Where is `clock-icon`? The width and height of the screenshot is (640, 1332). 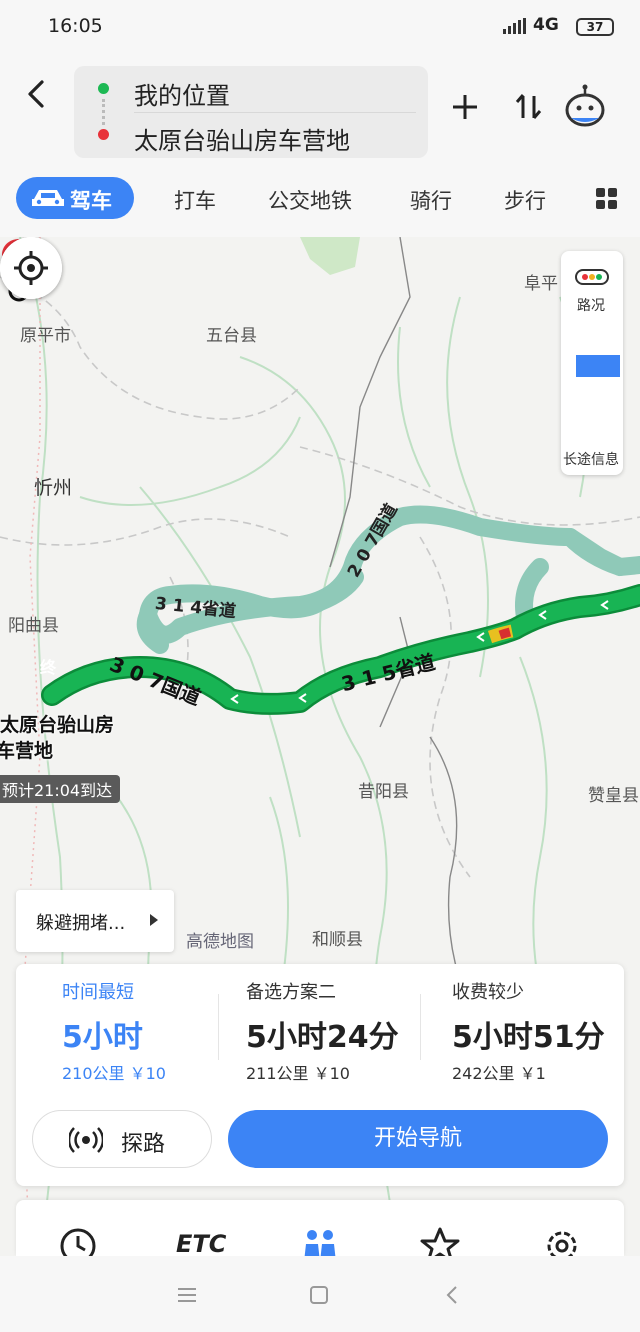 clock-icon is located at coordinates (78, 1241).